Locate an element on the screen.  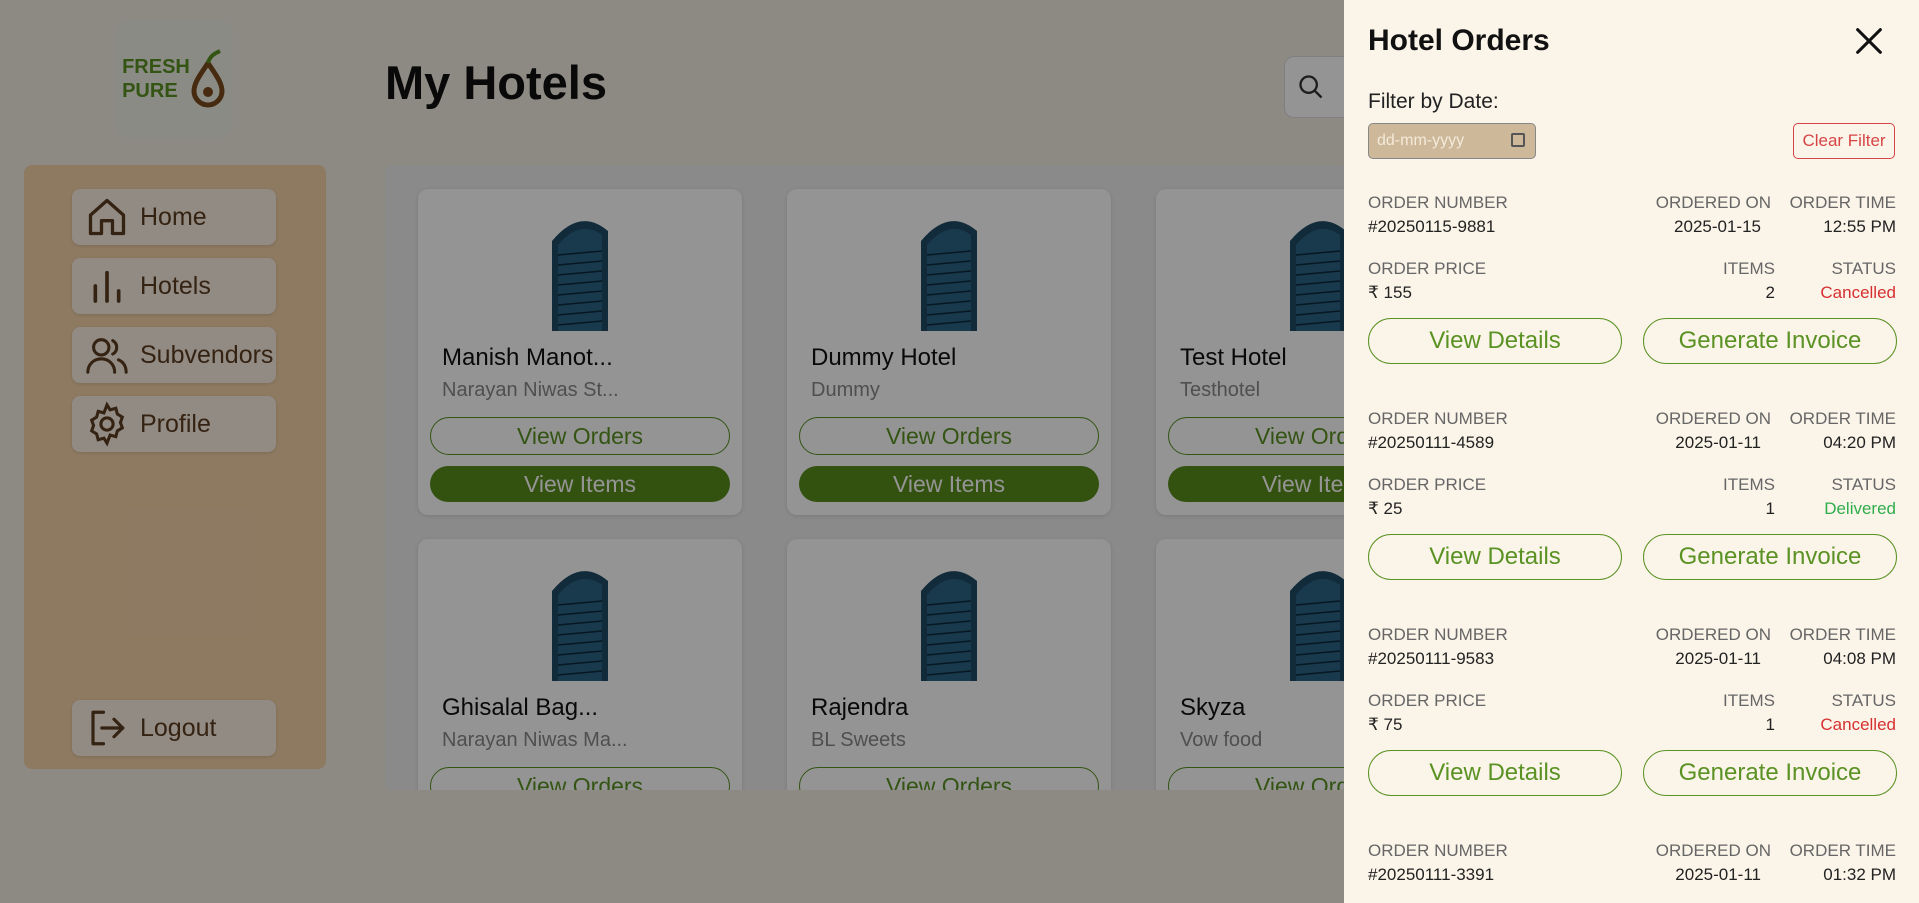
filter-label: Filter by Date: is located at coordinates (1433, 101).